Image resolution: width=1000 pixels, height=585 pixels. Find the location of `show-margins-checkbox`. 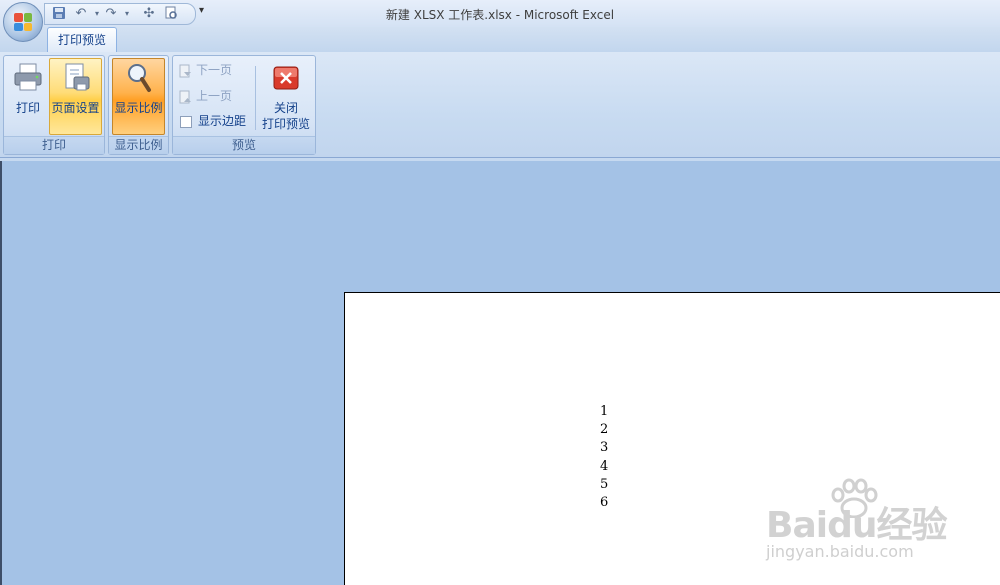

show-margins-checkbox is located at coordinates (186, 121).